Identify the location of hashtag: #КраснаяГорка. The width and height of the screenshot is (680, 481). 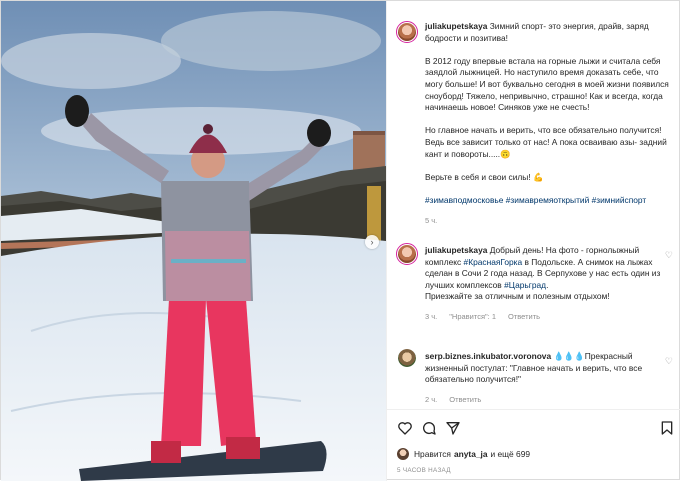
(493, 262).